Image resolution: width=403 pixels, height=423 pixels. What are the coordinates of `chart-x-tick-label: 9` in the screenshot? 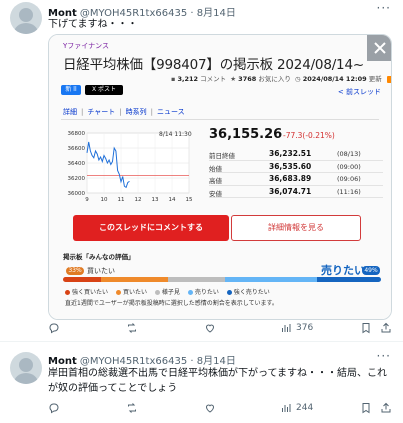 It's located at (87, 200).